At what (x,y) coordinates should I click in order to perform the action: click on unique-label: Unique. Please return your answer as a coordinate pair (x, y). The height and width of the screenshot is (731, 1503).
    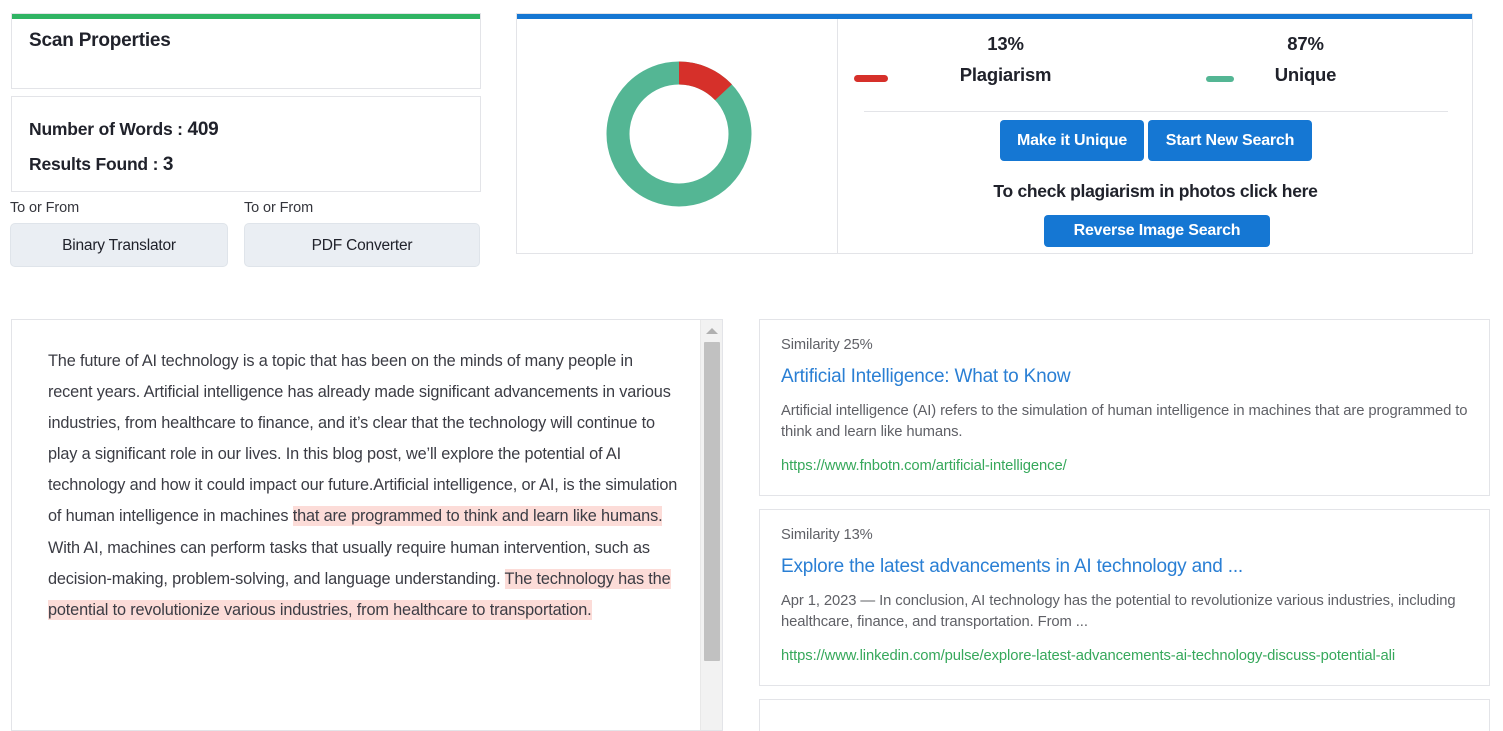
    Looking at the image, I should click on (1305, 74).